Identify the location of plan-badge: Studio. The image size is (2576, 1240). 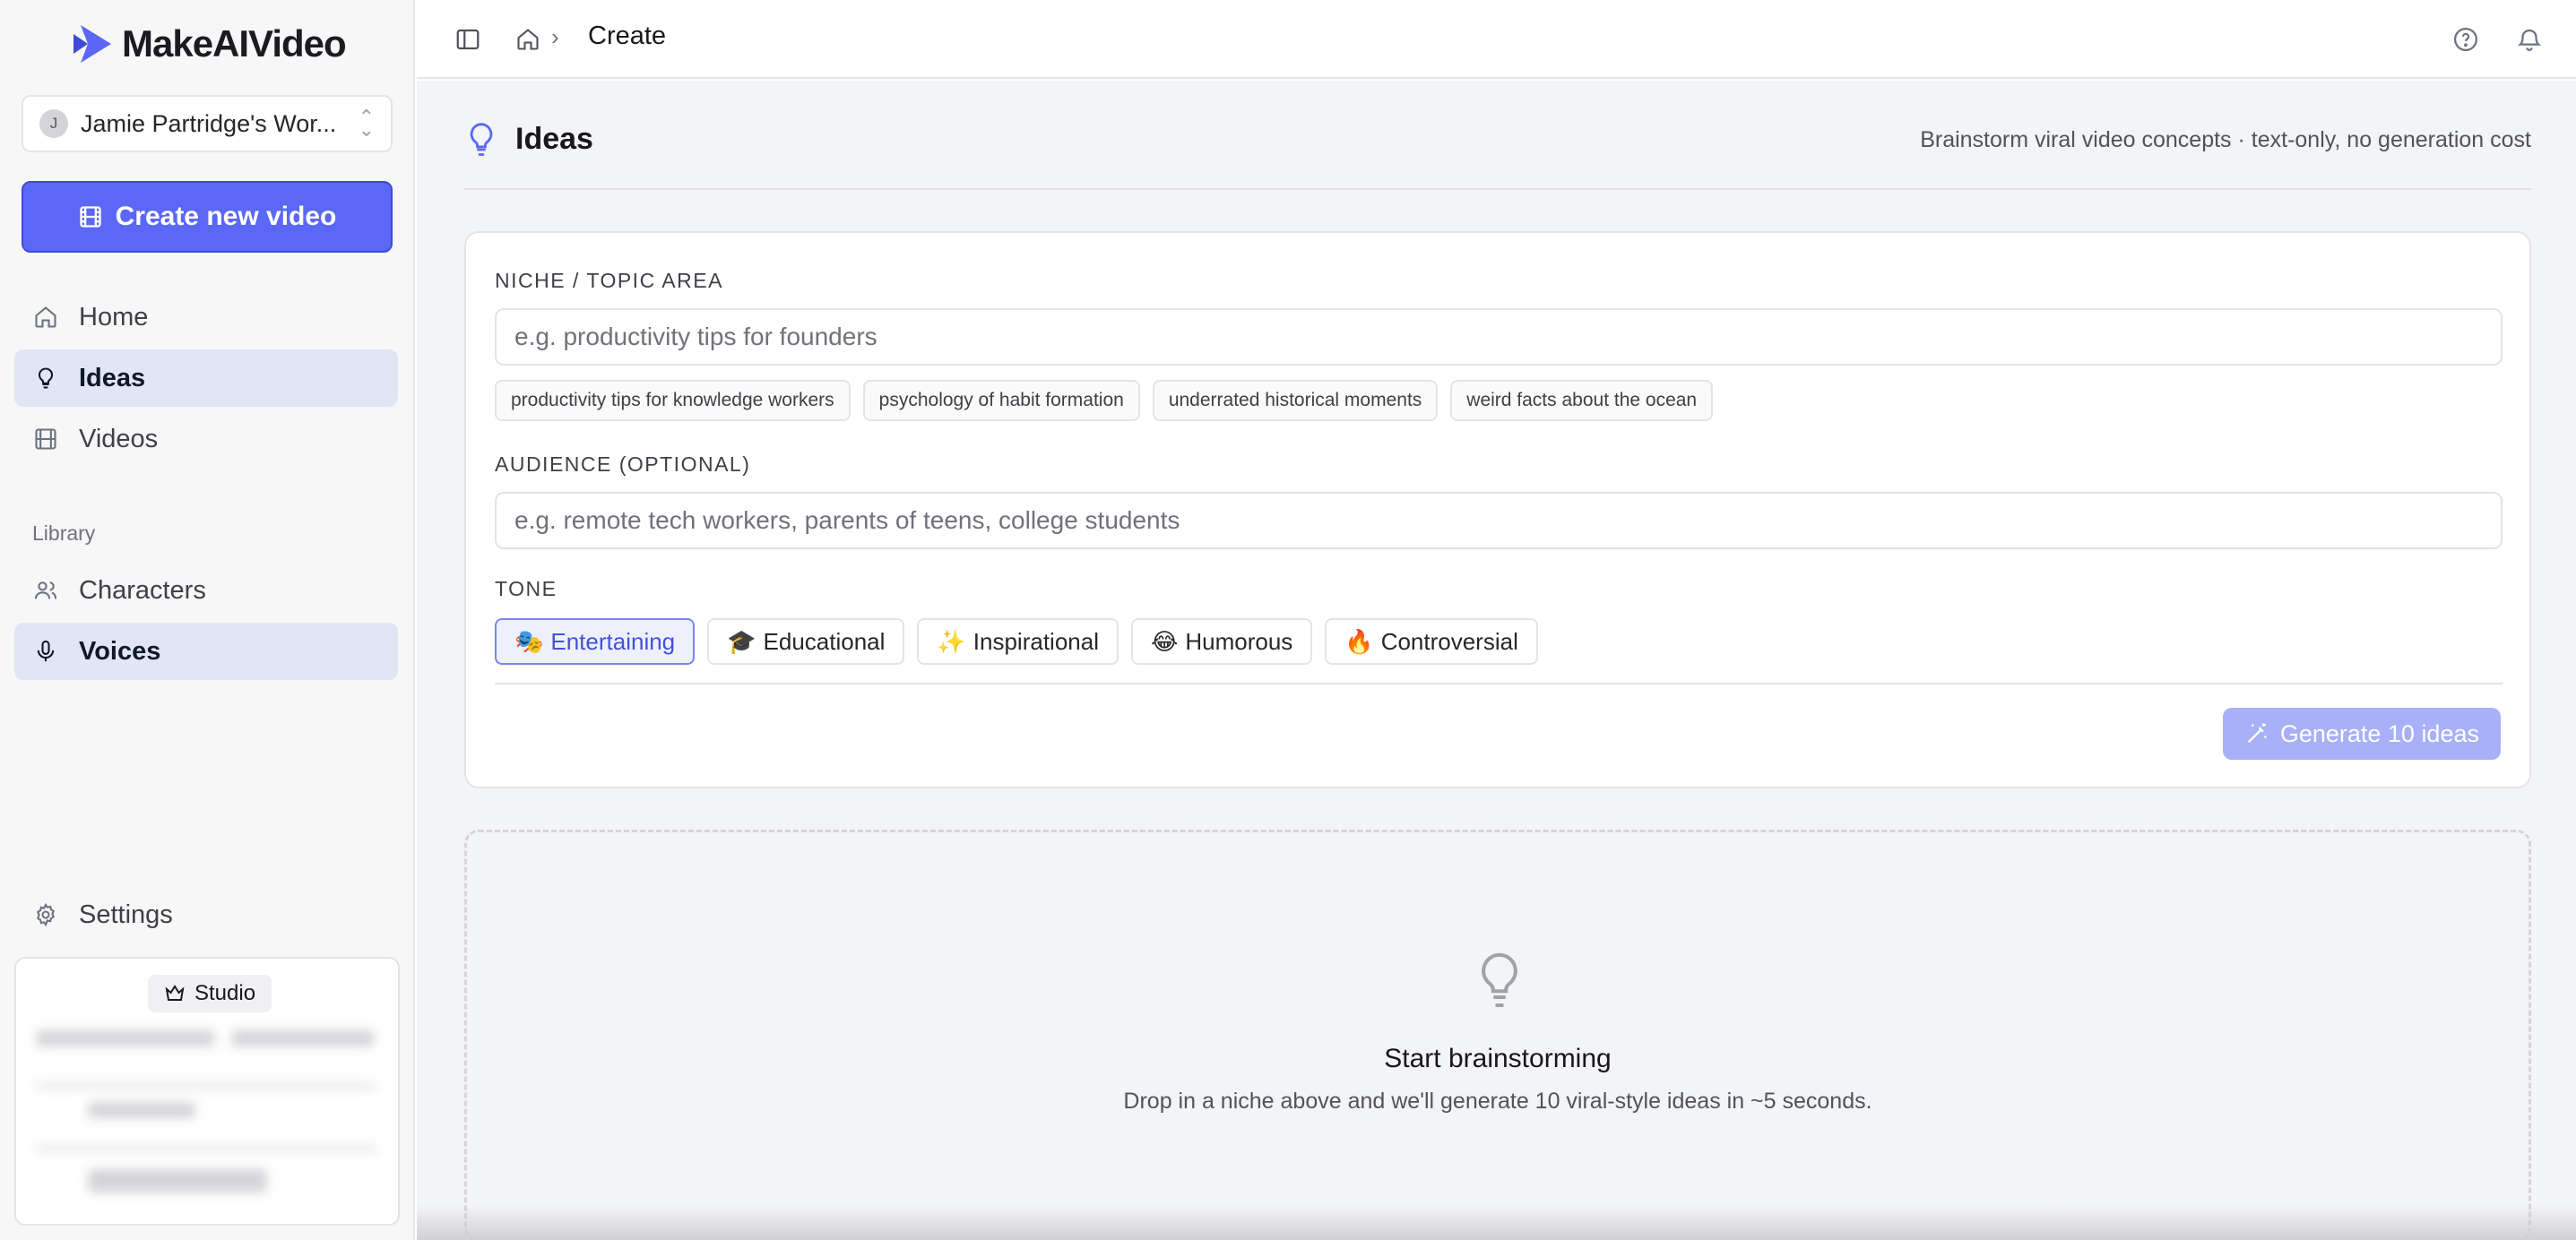
(210, 994).